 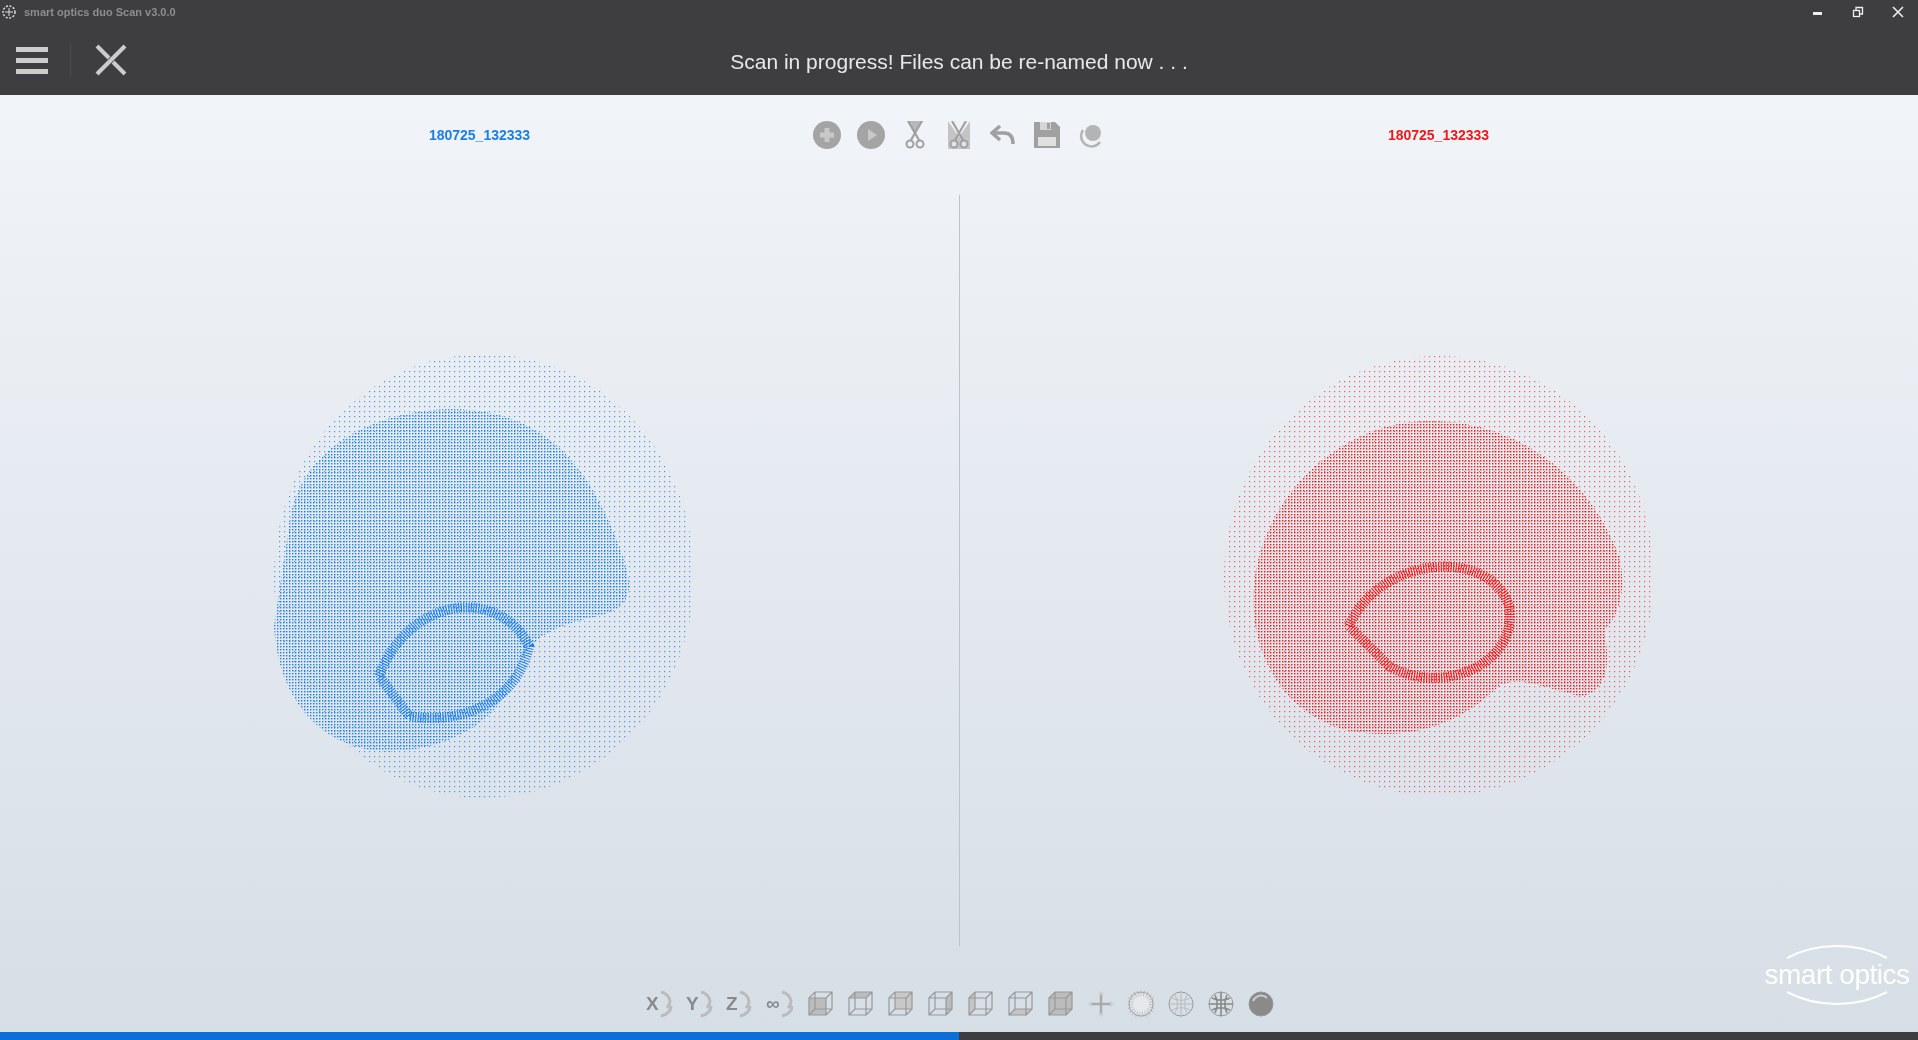 I want to click on play-icon, so click(x=871, y=135).